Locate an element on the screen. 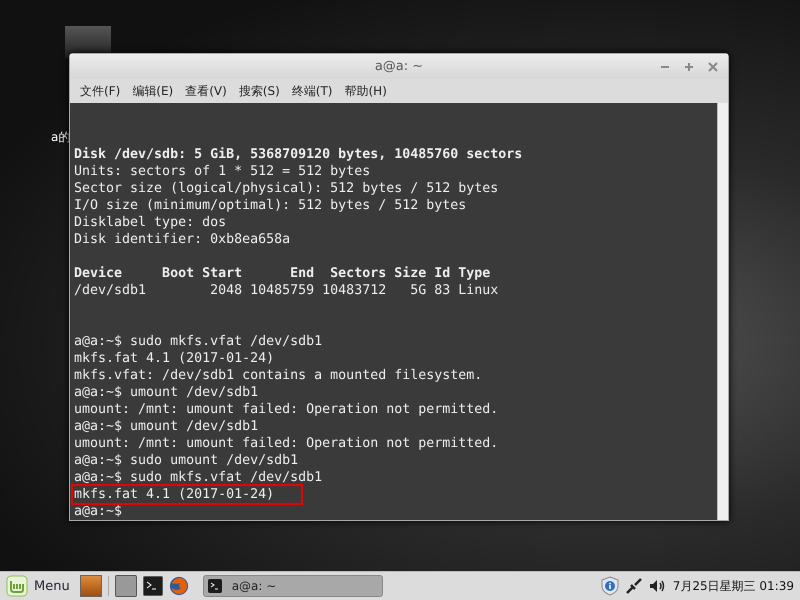  browser-icon is located at coordinates (178, 586).